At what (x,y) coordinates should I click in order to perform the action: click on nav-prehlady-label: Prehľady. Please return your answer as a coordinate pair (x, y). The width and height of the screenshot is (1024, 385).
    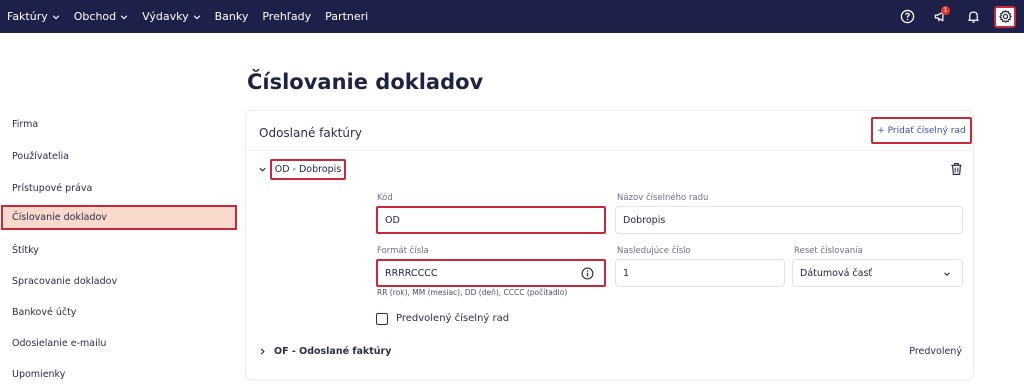
    Looking at the image, I should click on (287, 16).